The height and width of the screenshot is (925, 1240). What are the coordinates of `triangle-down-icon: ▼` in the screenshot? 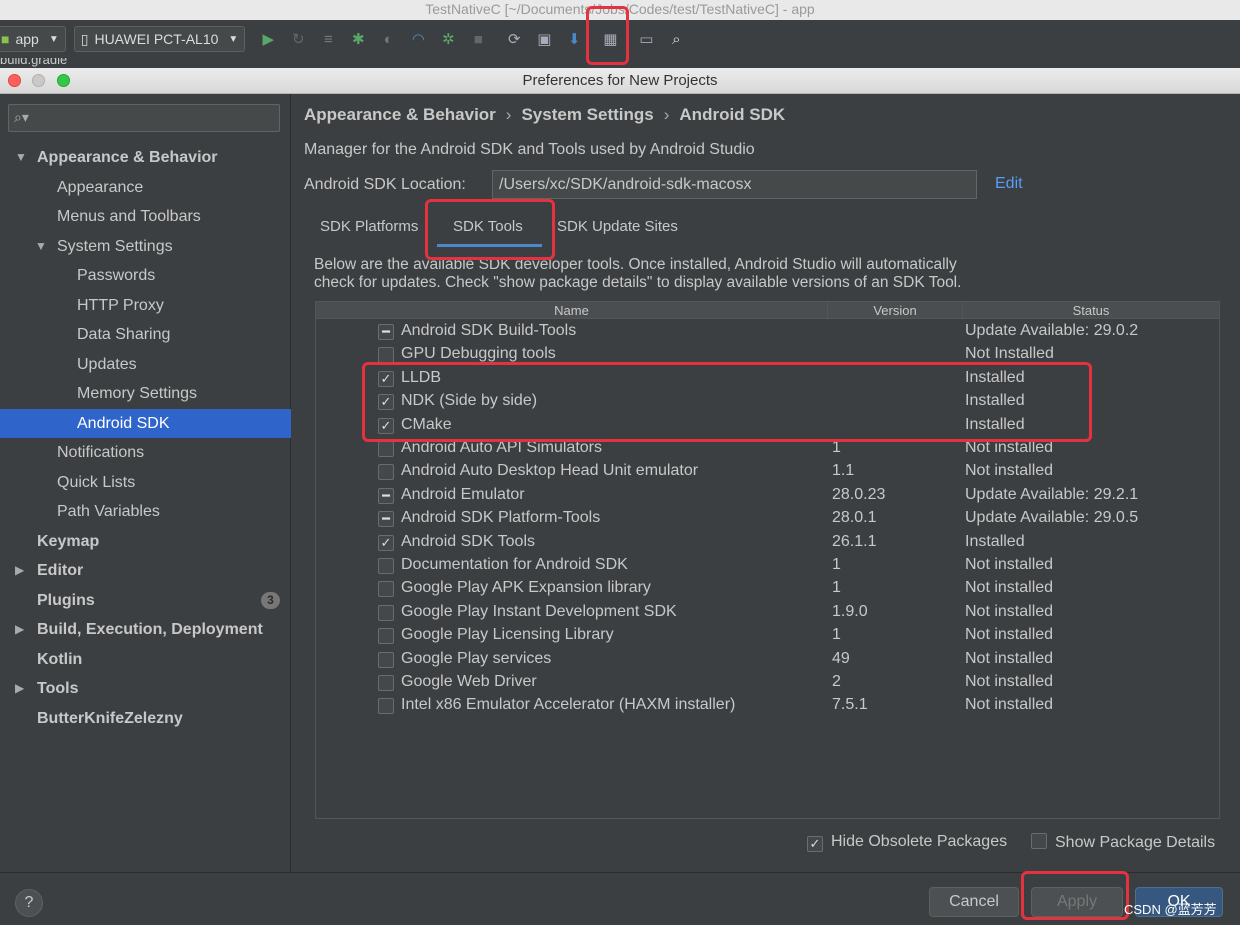 It's located at (21, 157).